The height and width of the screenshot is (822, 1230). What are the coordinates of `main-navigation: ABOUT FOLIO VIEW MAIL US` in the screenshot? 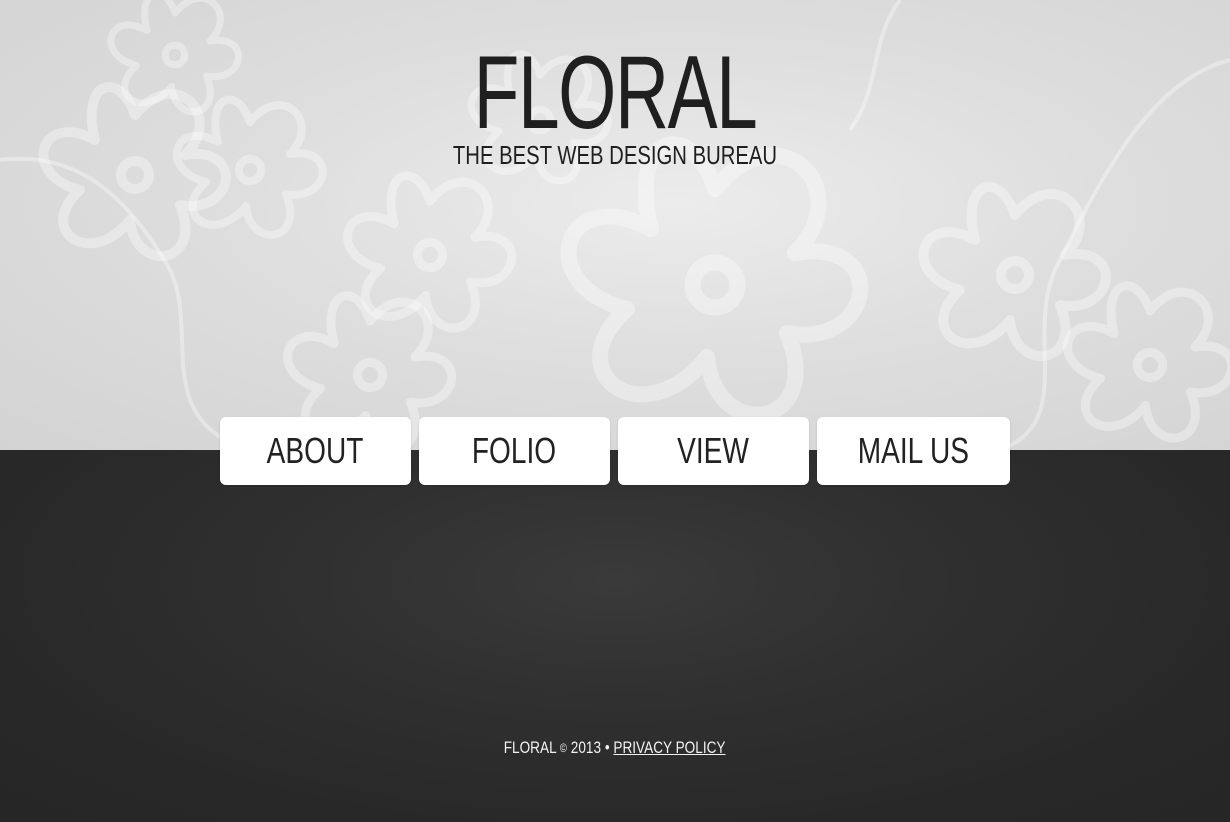 It's located at (615, 451).